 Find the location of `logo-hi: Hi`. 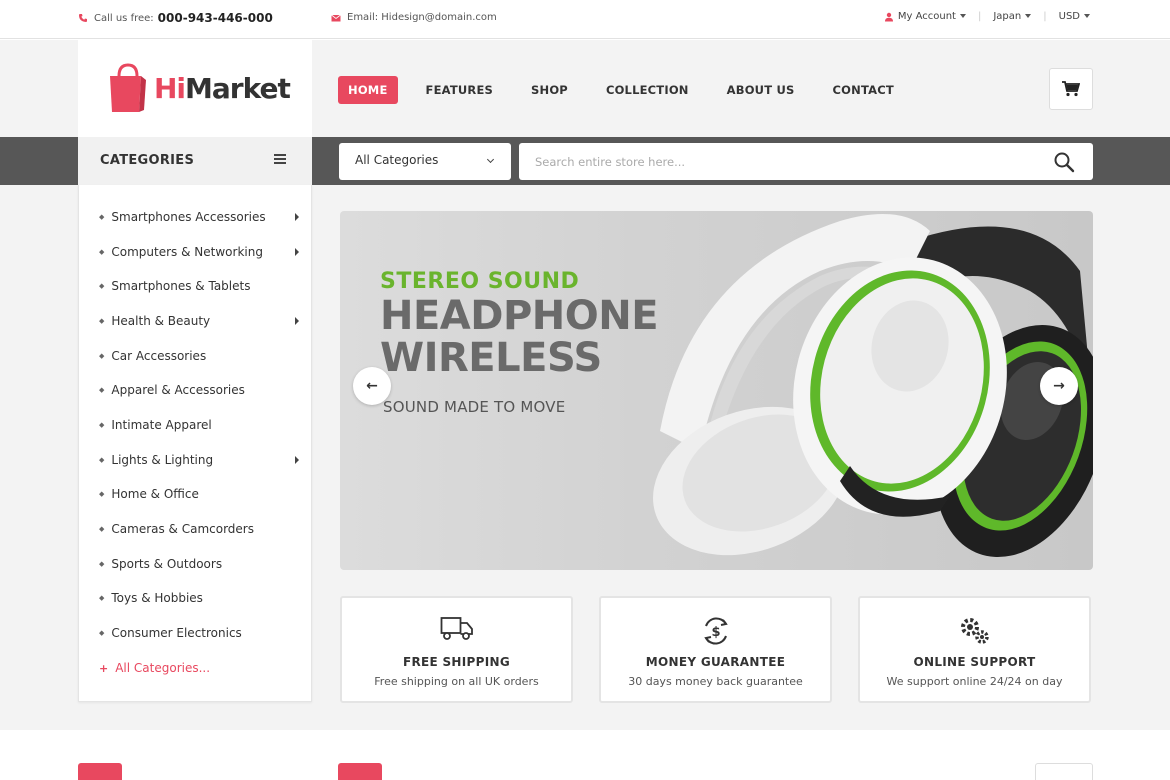

logo-hi: Hi is located at coordinates (170, 88).